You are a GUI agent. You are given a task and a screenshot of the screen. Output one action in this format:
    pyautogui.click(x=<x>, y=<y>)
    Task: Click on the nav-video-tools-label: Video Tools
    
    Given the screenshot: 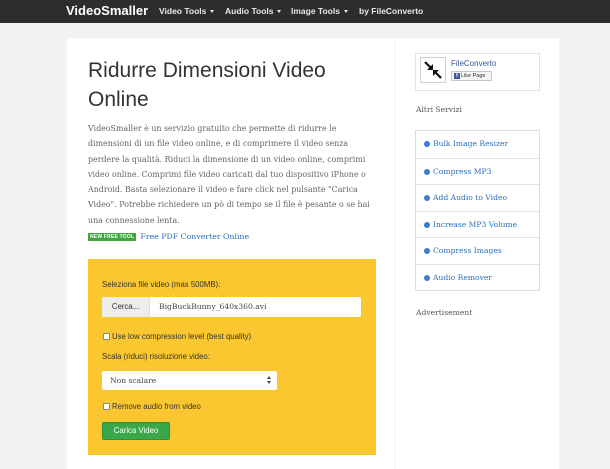 What is the action you would take?
    pyautogui.click(x=183, y=11)
    